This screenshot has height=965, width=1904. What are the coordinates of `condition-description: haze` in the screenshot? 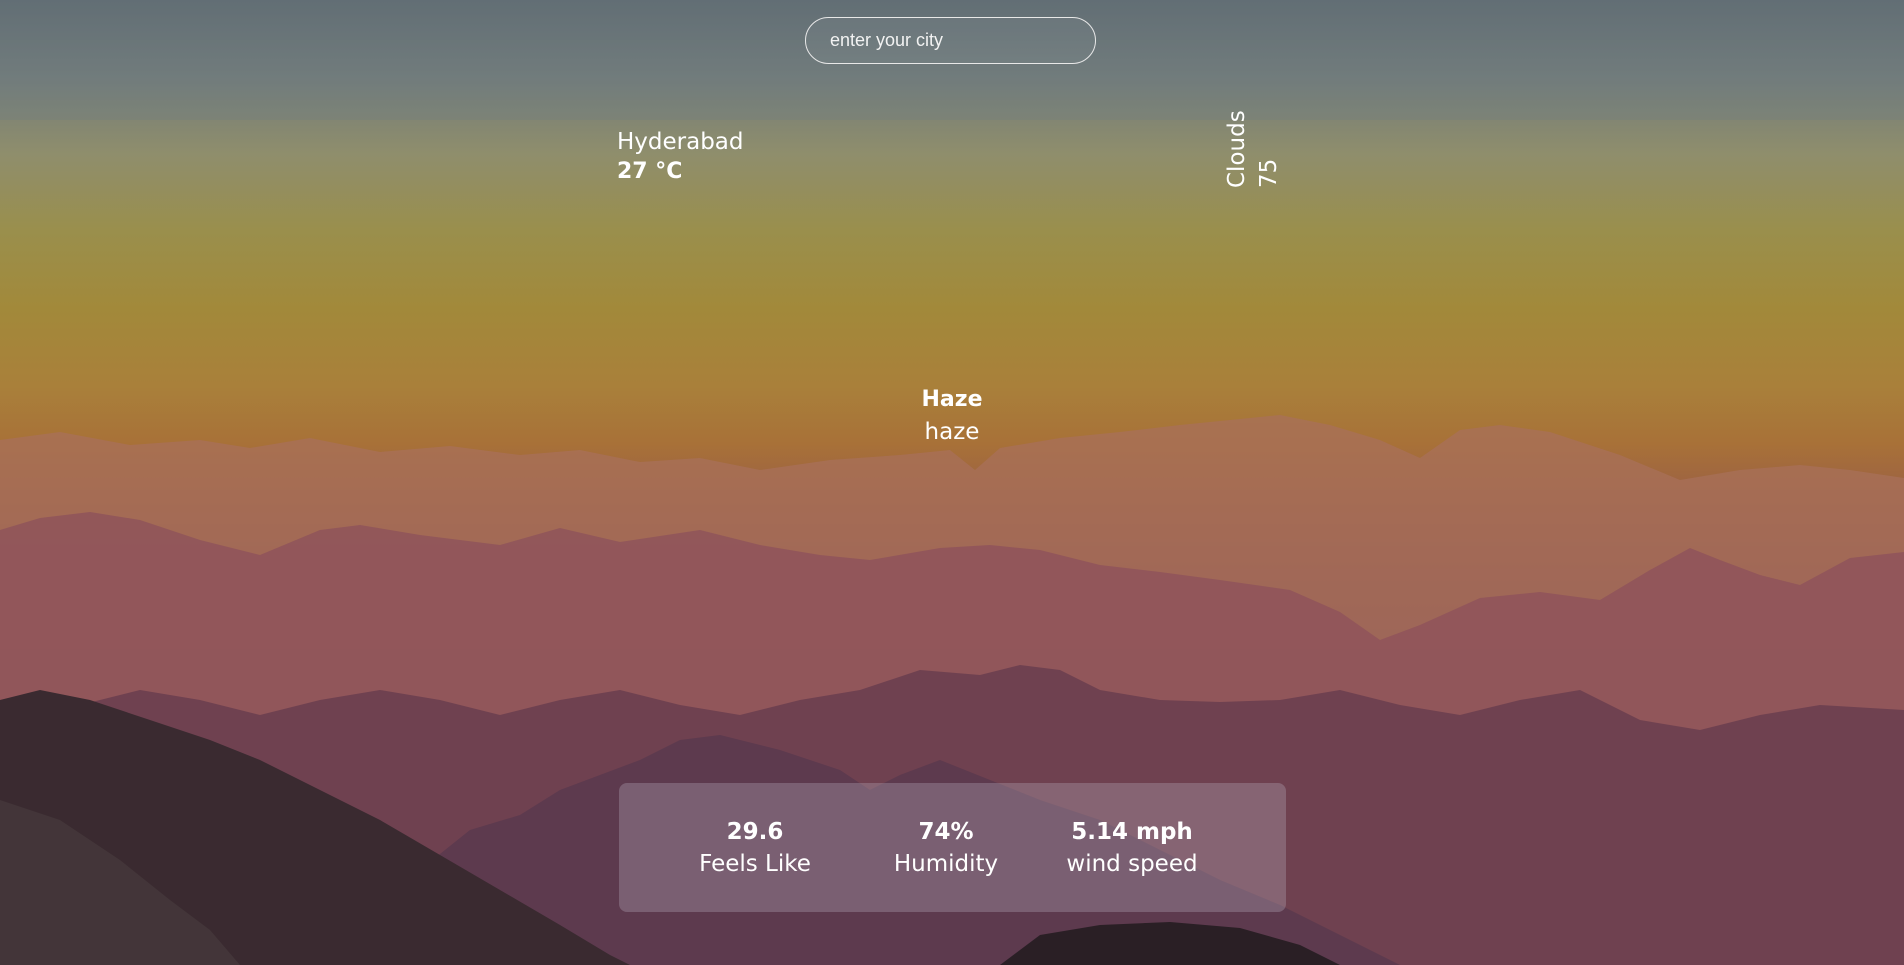 It's located at (952, 432).